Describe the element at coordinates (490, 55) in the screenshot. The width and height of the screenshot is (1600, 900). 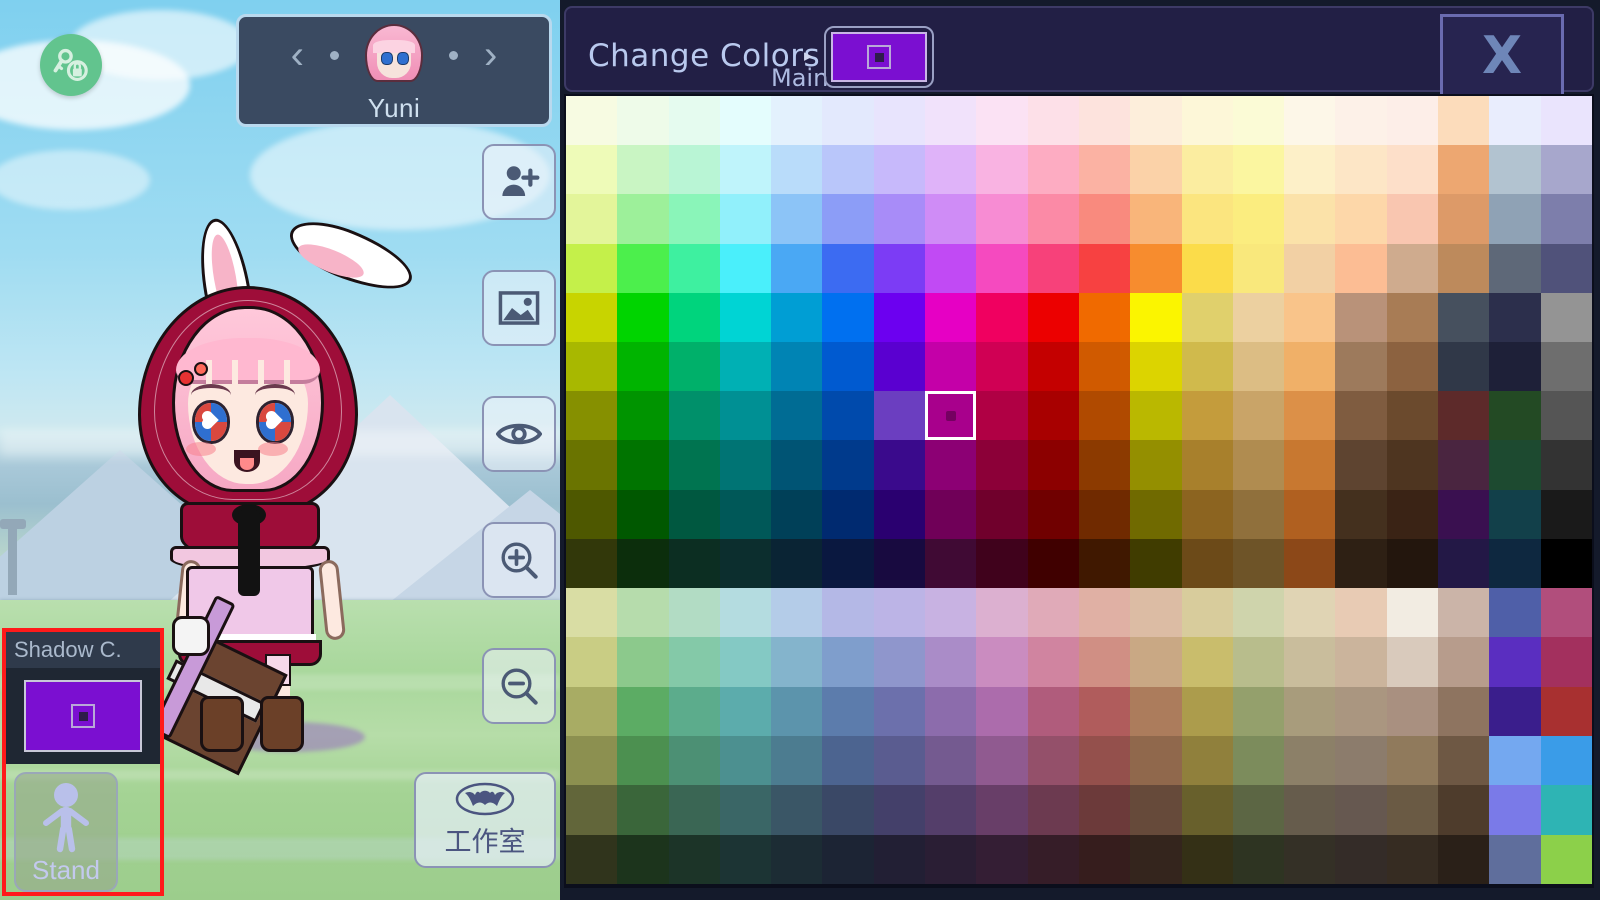
I see `next-character-button: ›` at that location.